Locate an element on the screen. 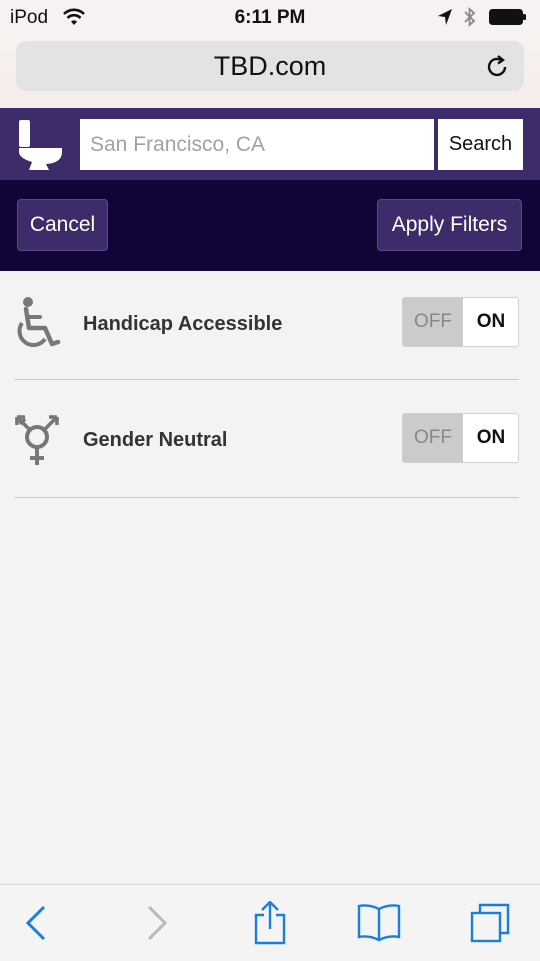  gender-neutral-toggle: OFF ON is located at coordinates (460, 438).